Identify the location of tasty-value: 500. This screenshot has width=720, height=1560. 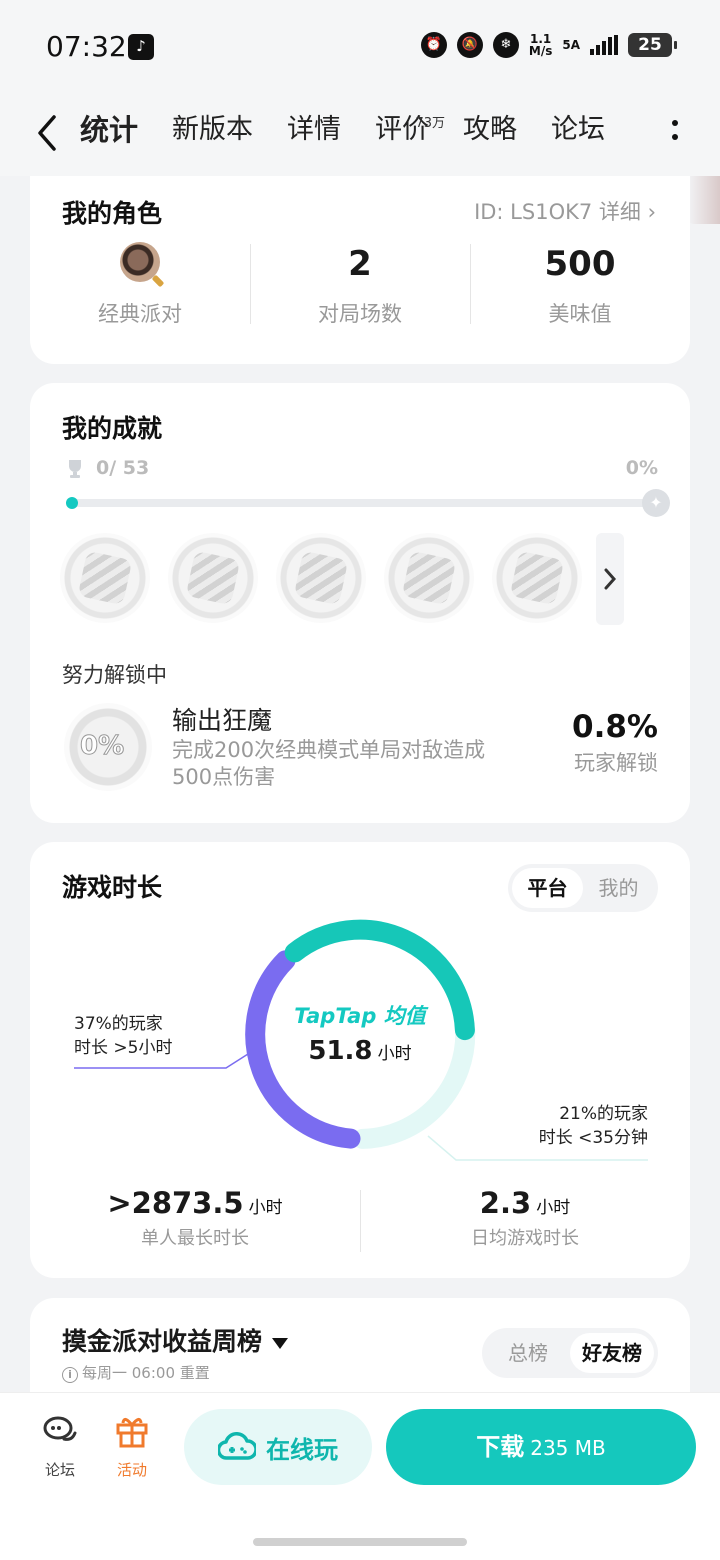
(580, 264).